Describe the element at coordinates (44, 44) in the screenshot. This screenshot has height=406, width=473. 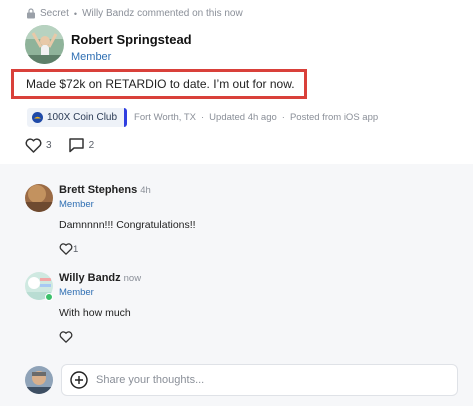
I see `author-avatar` at that location.